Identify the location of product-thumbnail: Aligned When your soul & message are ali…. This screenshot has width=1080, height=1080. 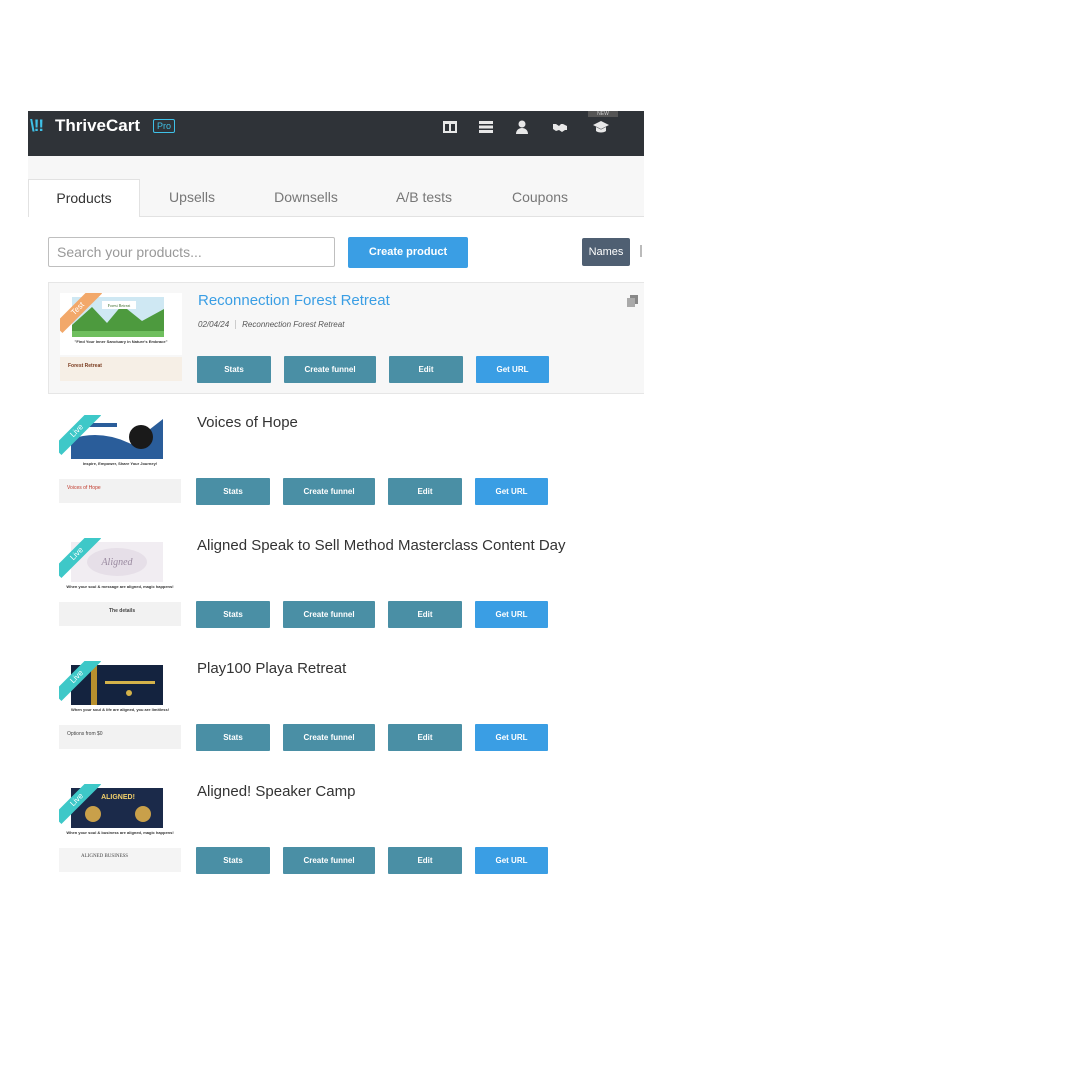
(120, 582).